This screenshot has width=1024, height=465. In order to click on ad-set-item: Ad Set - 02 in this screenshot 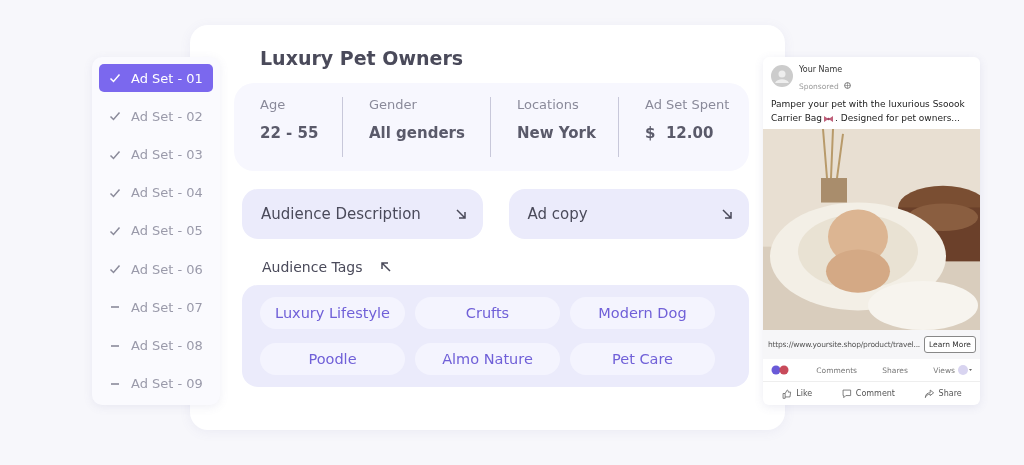, I will do `click(156, 116)`.